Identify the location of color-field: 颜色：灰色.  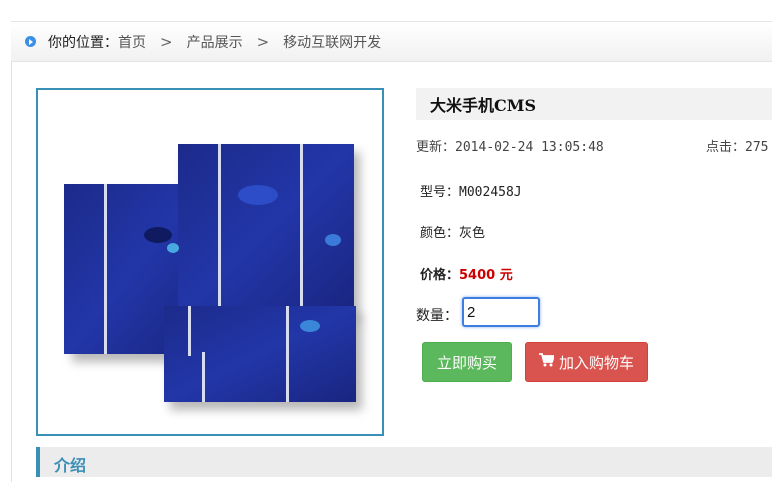
(452, 231).